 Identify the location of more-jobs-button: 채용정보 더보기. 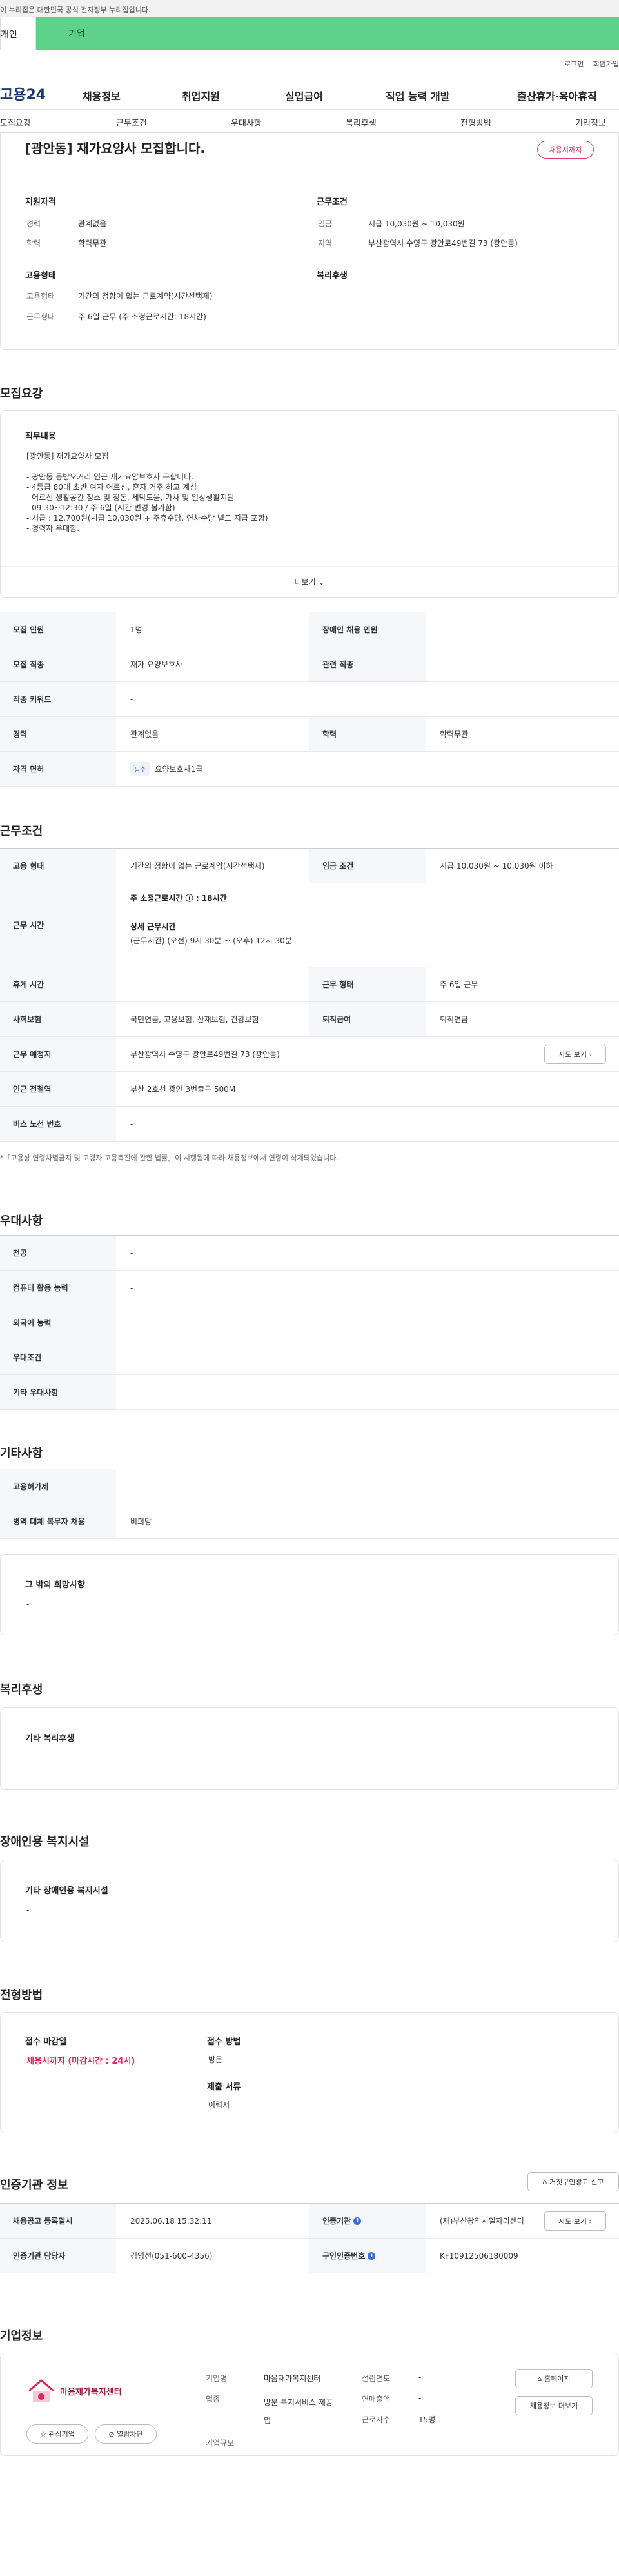
(554, 2405).